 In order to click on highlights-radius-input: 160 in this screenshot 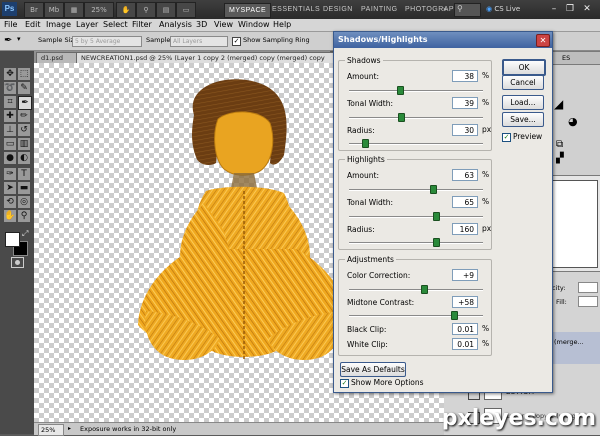, I will do `click(465, 229)`.